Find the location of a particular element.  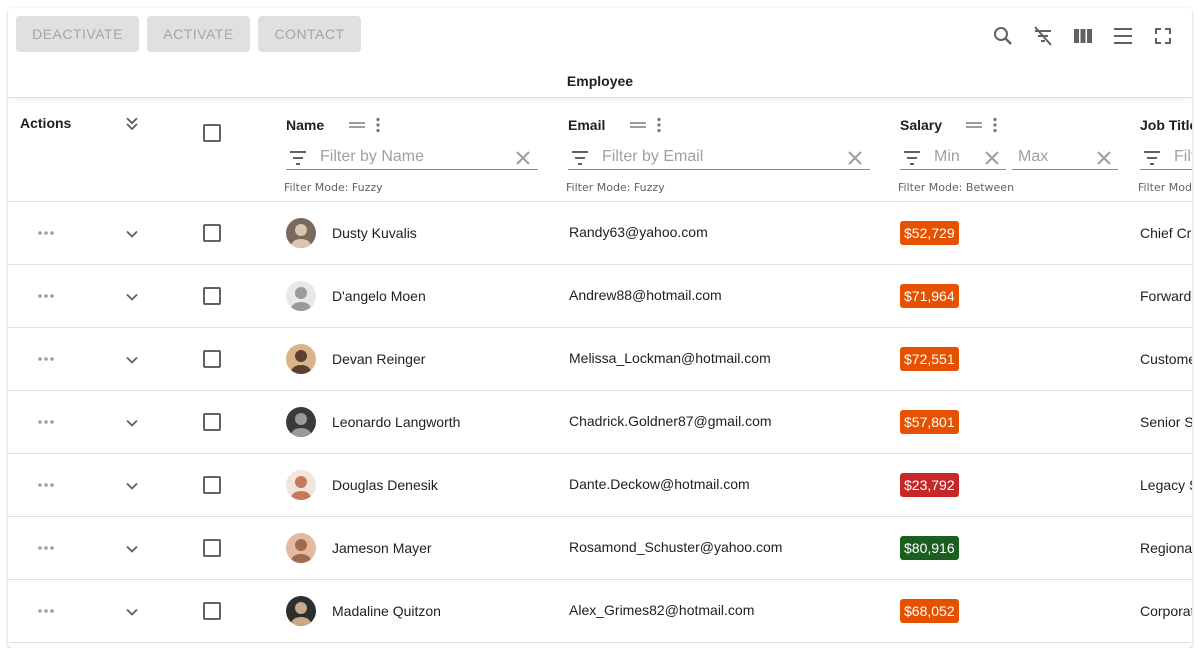

employee-name: Leonardo Langworth is located at coordinates (396, 422).